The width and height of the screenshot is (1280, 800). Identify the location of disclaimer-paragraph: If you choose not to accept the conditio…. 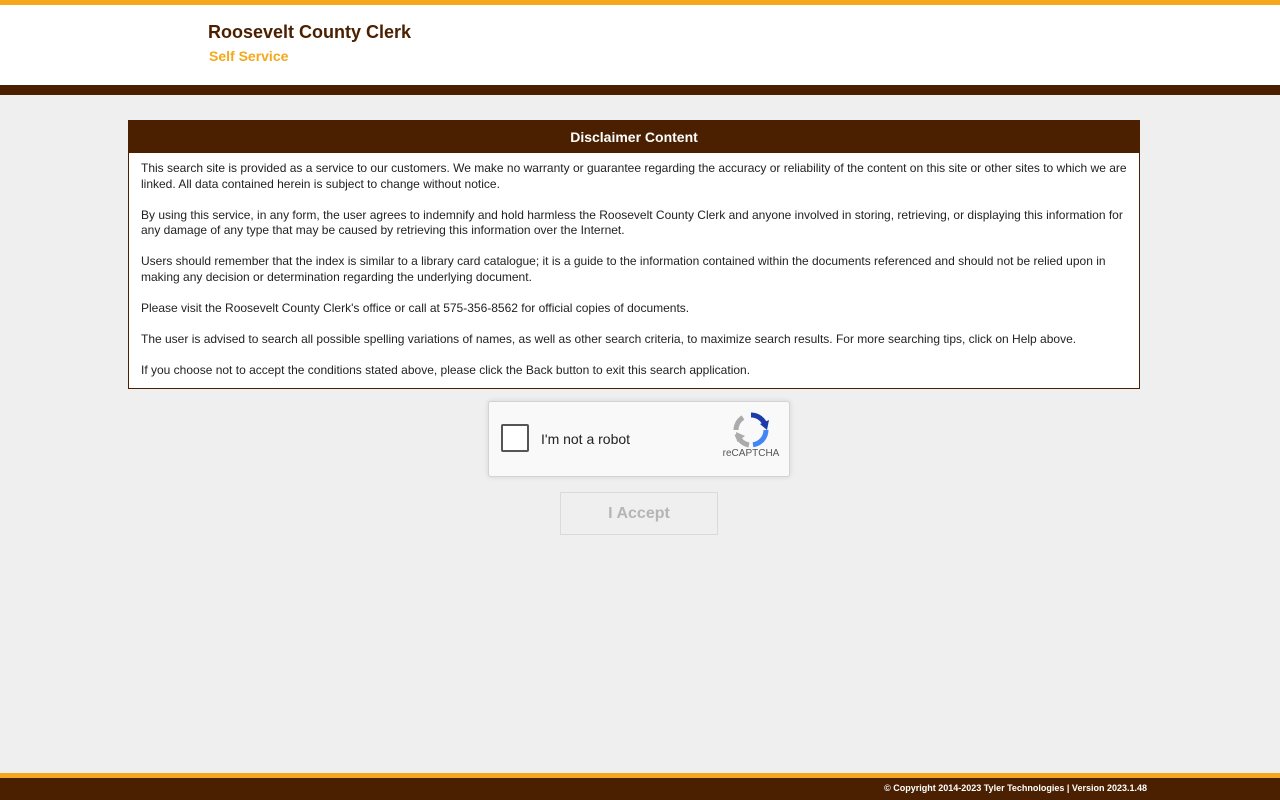
(446, 369).